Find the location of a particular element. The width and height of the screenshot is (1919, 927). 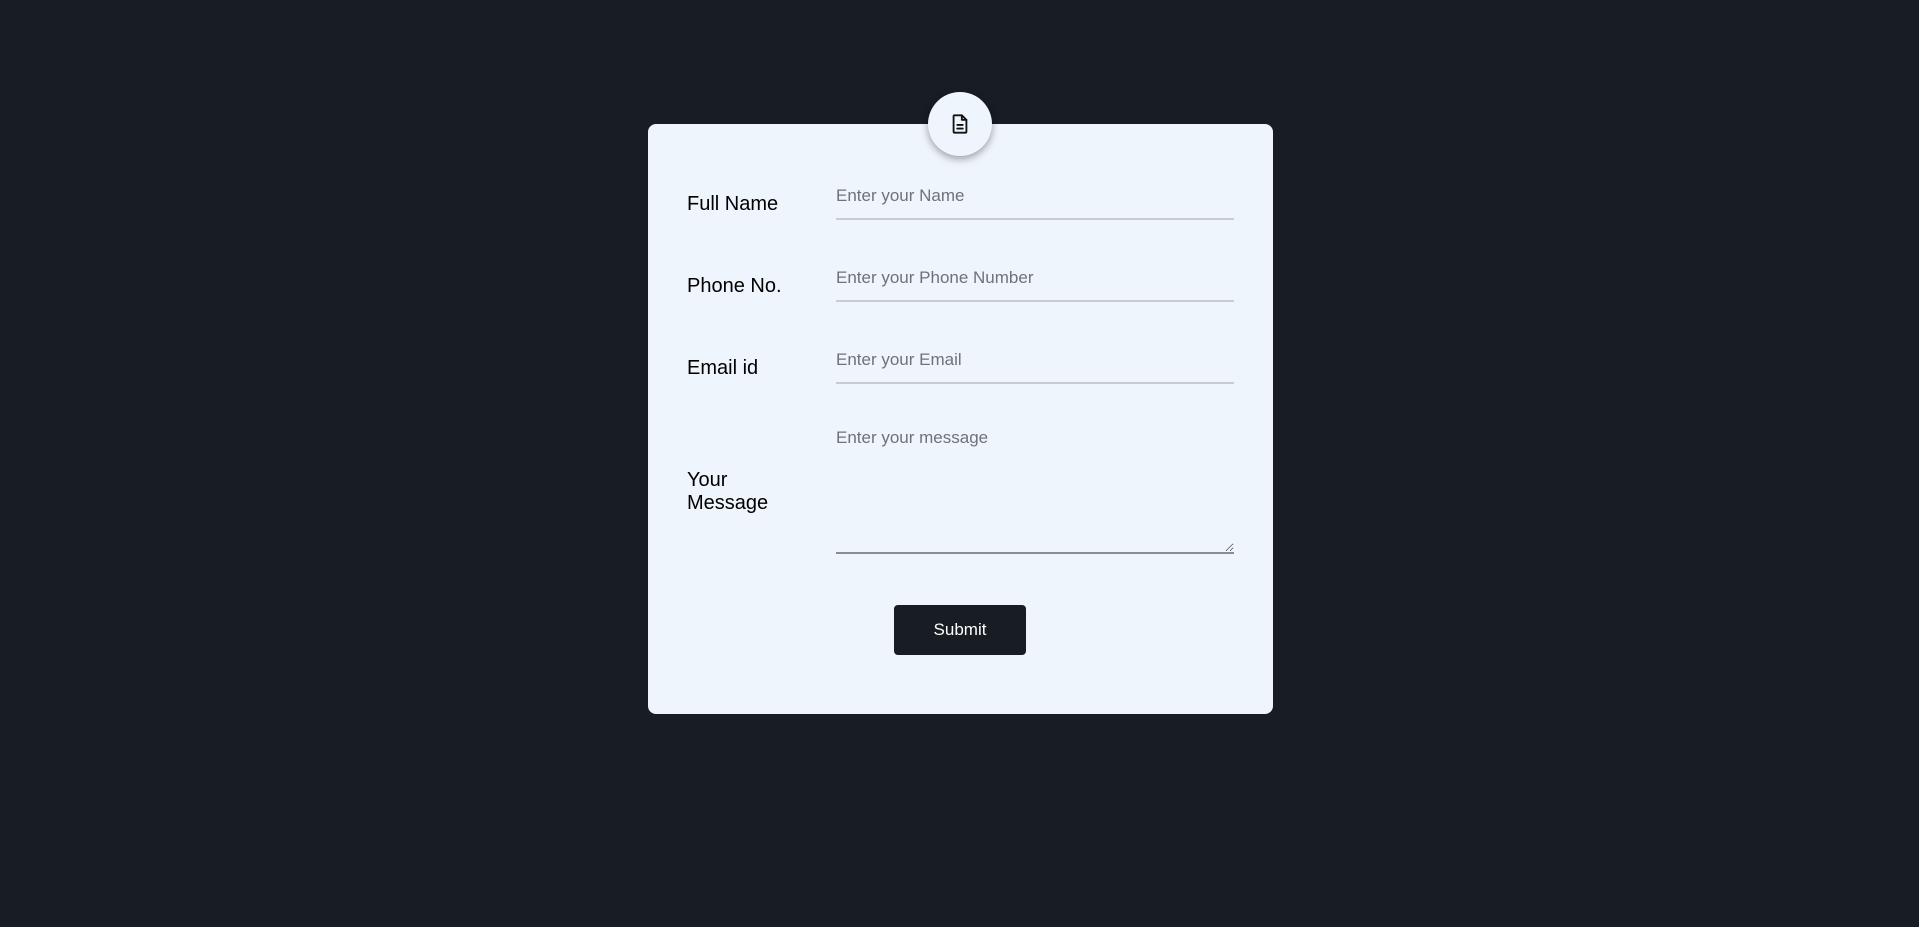

message-textarea is located at coordinates (1035, 489).